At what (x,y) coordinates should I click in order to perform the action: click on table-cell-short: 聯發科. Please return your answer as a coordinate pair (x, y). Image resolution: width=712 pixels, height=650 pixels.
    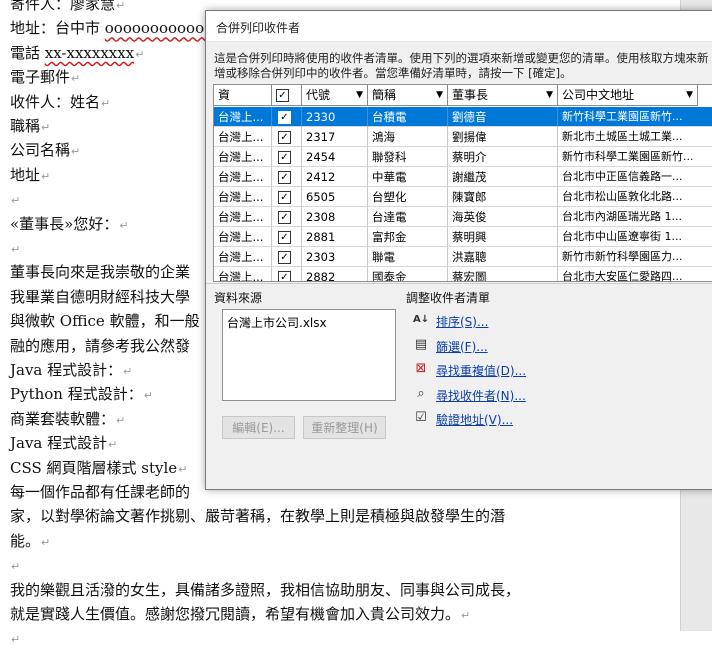
    Looking at the image, I should click on (408, 157).